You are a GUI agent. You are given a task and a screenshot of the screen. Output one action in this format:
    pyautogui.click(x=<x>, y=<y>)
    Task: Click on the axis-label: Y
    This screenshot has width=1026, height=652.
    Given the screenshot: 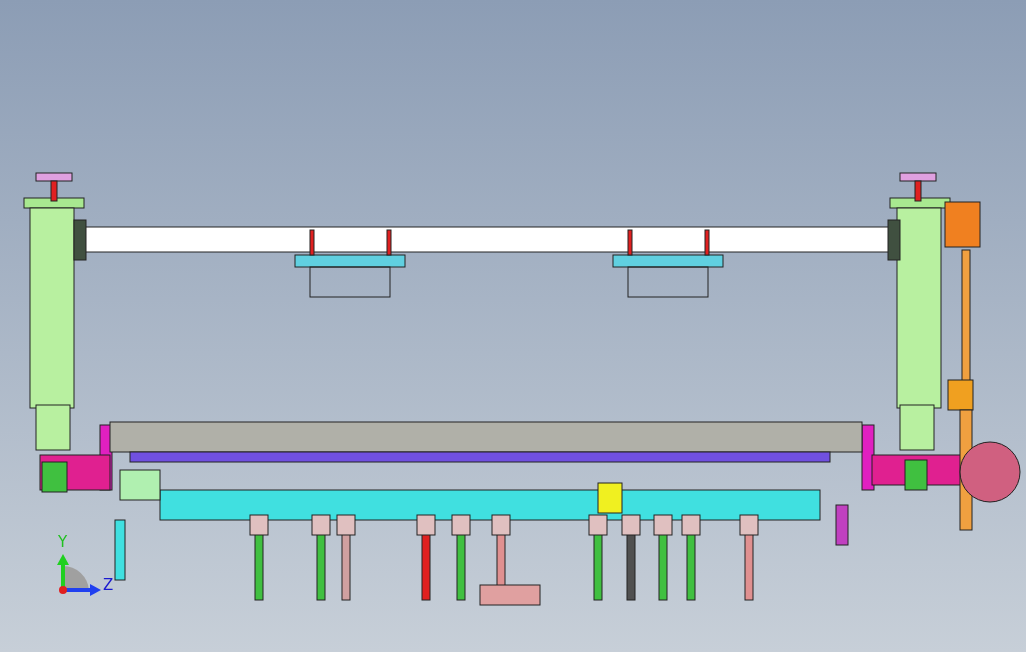 What is the action you would take?
    pyautogui.click(x=63, y=542)
    